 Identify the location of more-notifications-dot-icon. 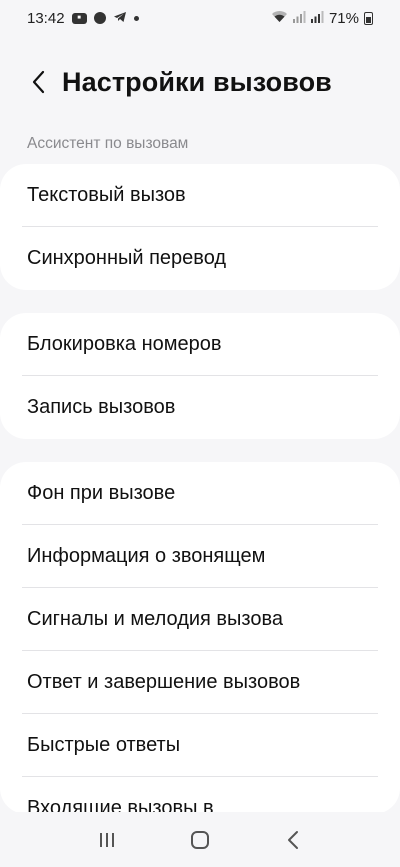
(136, 18).